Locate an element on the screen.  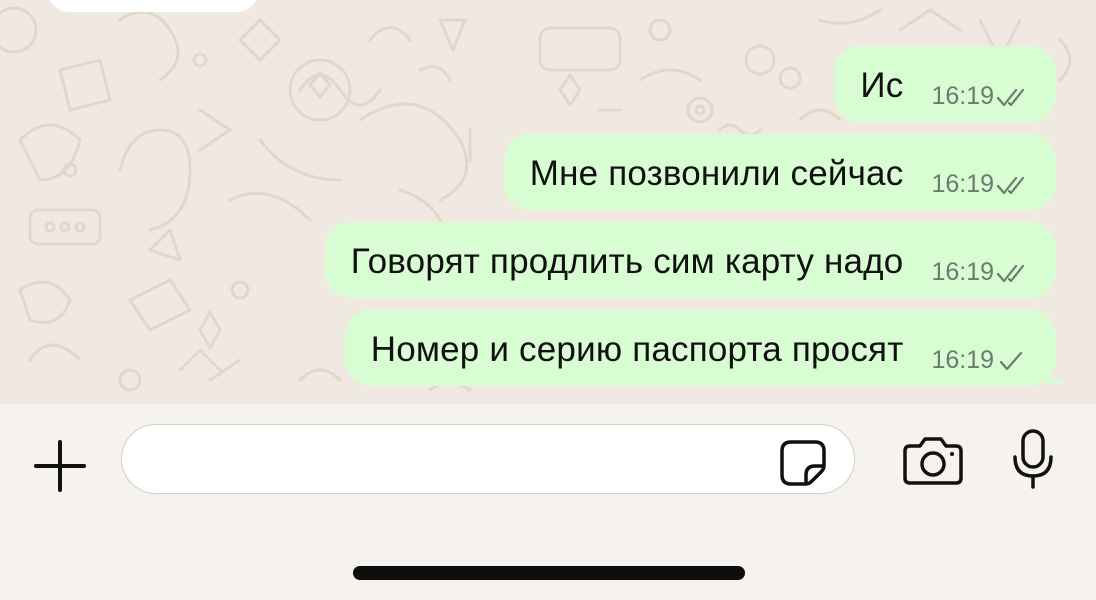
message-text: Мне позвонили сейчас is located at coordinates (716, 173).